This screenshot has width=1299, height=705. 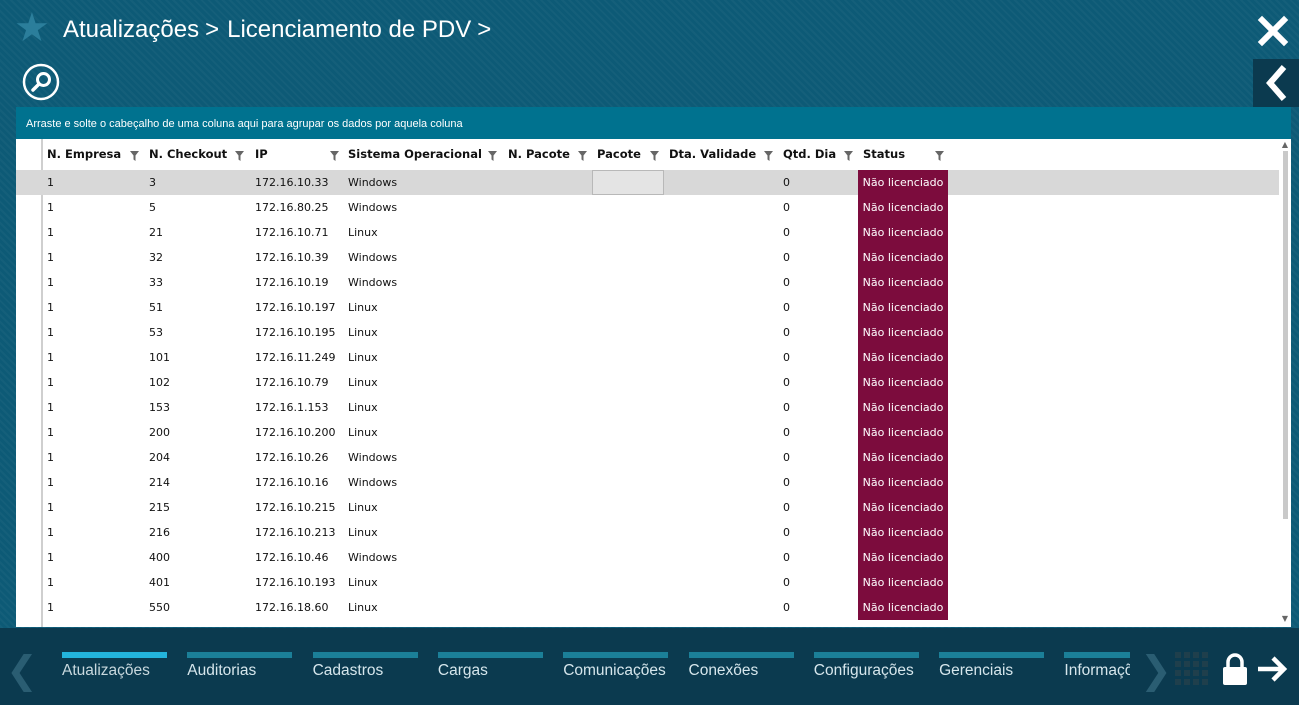 I want to click on table-row: 1 401 172.16.10.193 Linux 0 Não licenciado, so click(x=647, y=582).